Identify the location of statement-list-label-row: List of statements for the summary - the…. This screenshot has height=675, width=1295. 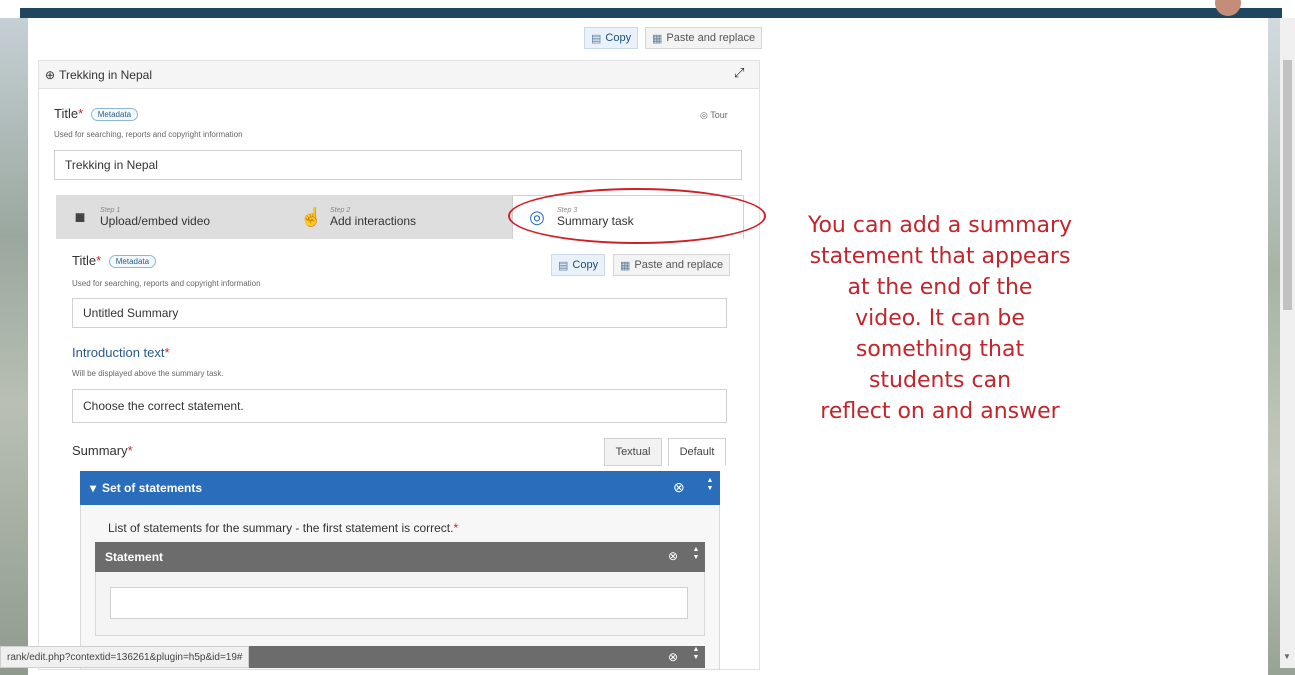
(283, 528).